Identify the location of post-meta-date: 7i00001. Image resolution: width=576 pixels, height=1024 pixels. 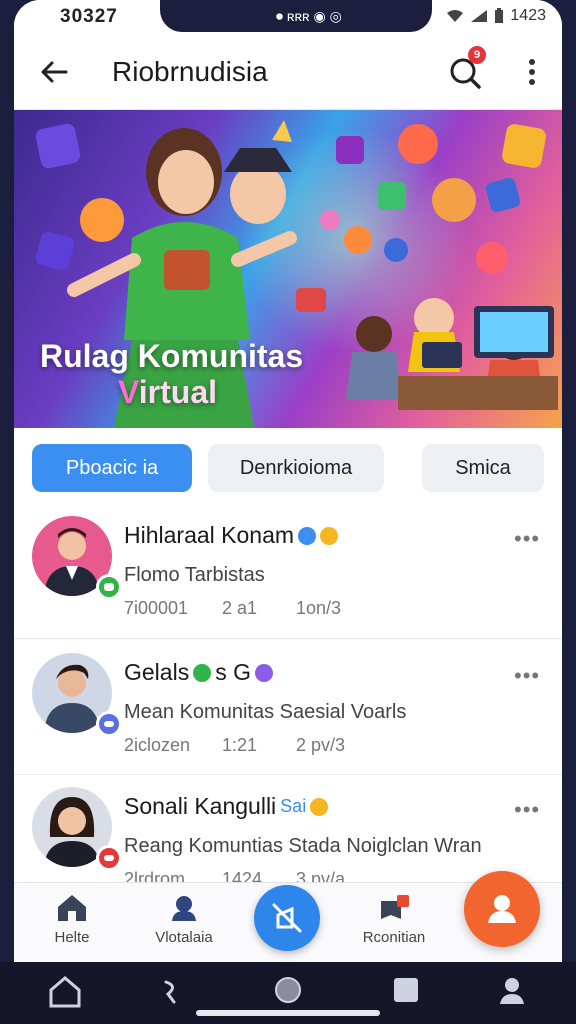
(156, 608).